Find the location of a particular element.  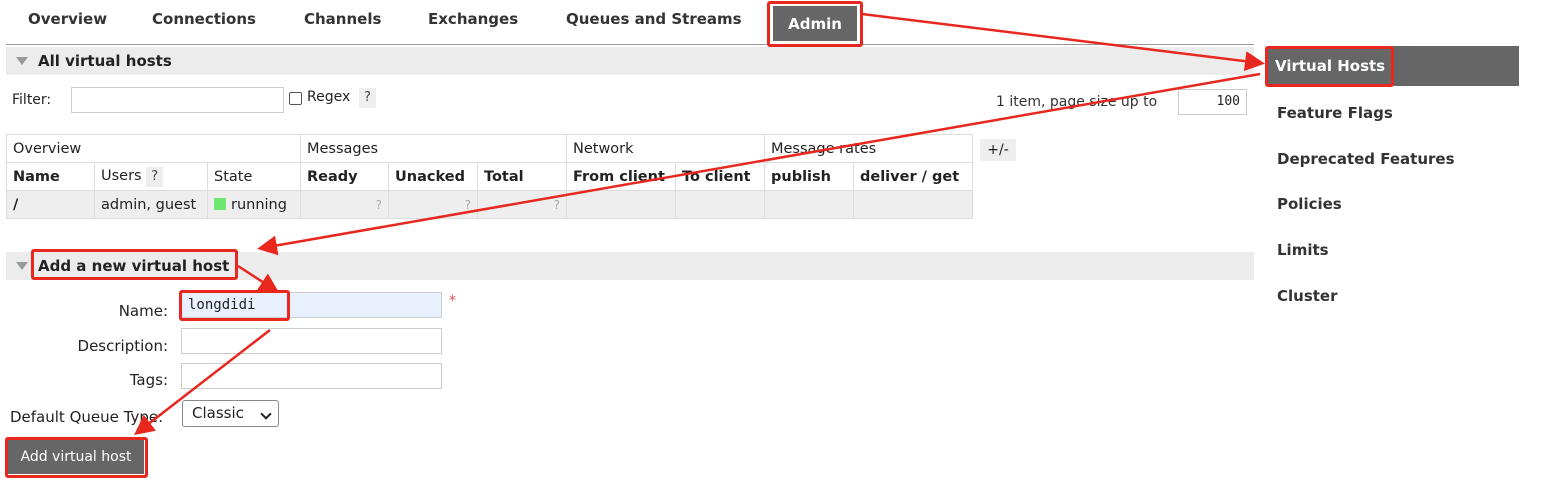

arrow-admin-to-virtual-hosts is located at coordinates (1063, 42).